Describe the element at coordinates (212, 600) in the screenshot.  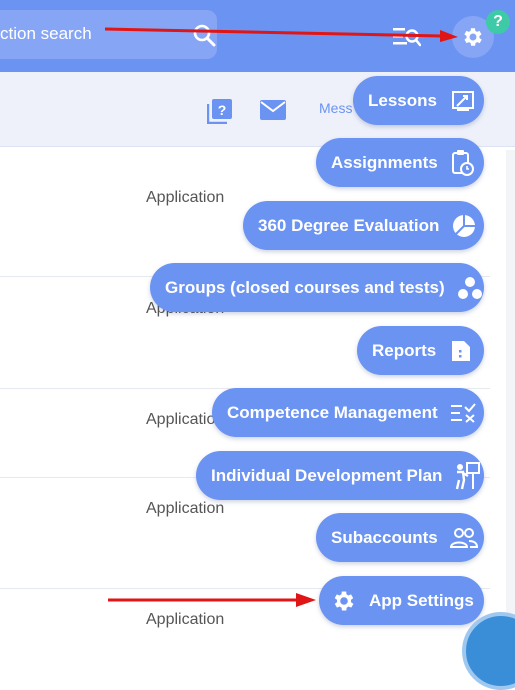
I see `annotation-arrow-bottom` at that location.